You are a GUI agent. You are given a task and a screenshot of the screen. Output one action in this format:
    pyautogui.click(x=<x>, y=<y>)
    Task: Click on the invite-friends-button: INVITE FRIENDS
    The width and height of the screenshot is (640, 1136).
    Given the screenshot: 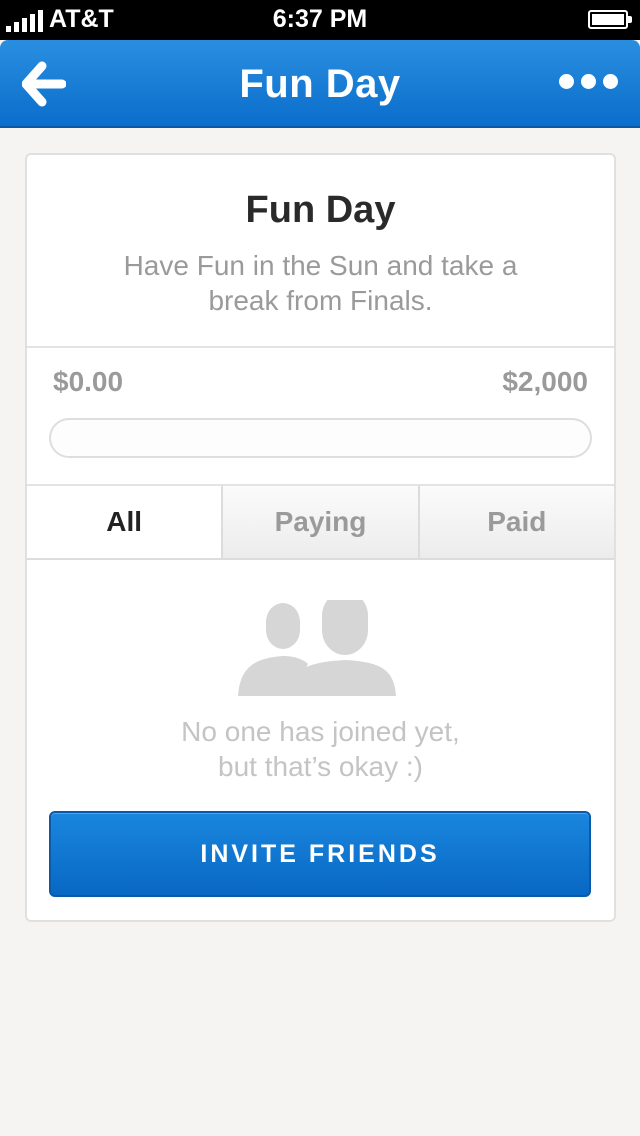 What is the action you would take?
    pyautogui.click(x=320, y=854)
    